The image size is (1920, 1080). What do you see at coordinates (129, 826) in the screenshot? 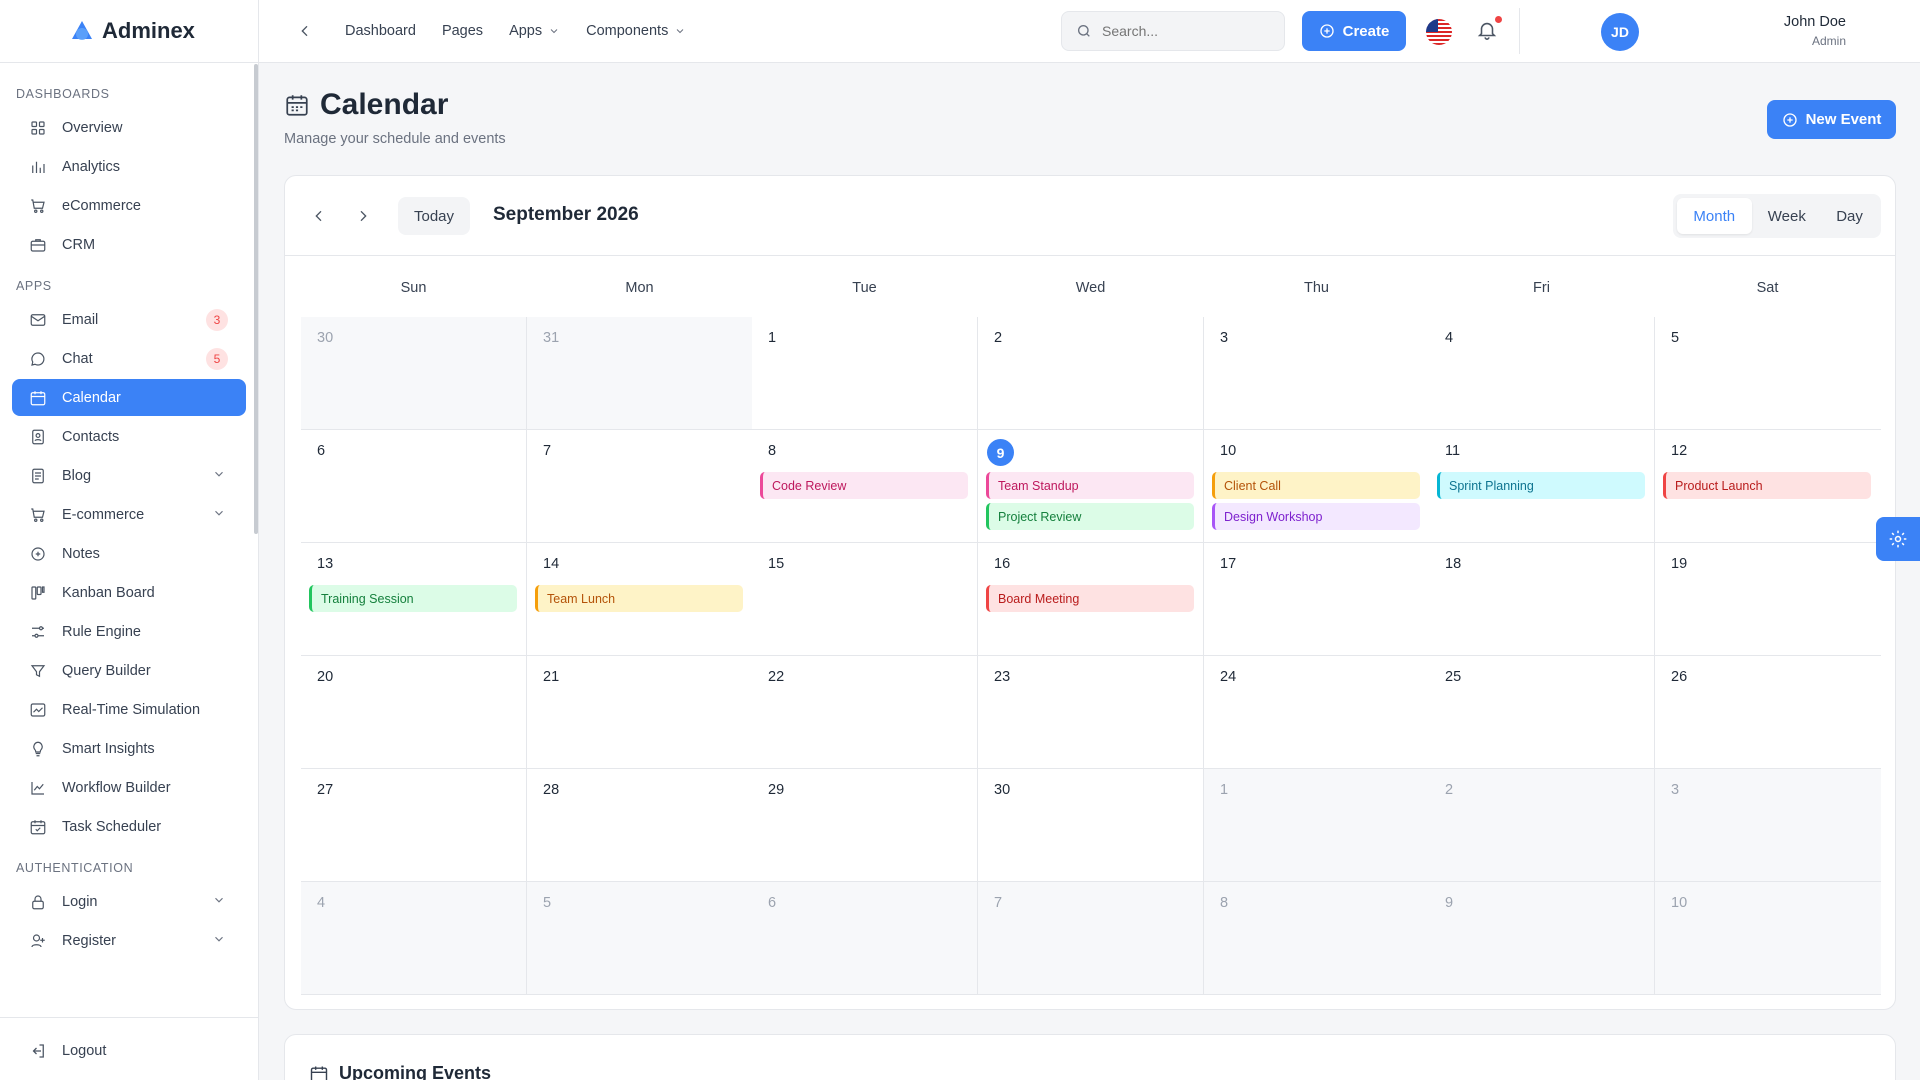
I see `sidebar-item-task-scheduler: Task Scheduler` at bounding box center [129, 826].